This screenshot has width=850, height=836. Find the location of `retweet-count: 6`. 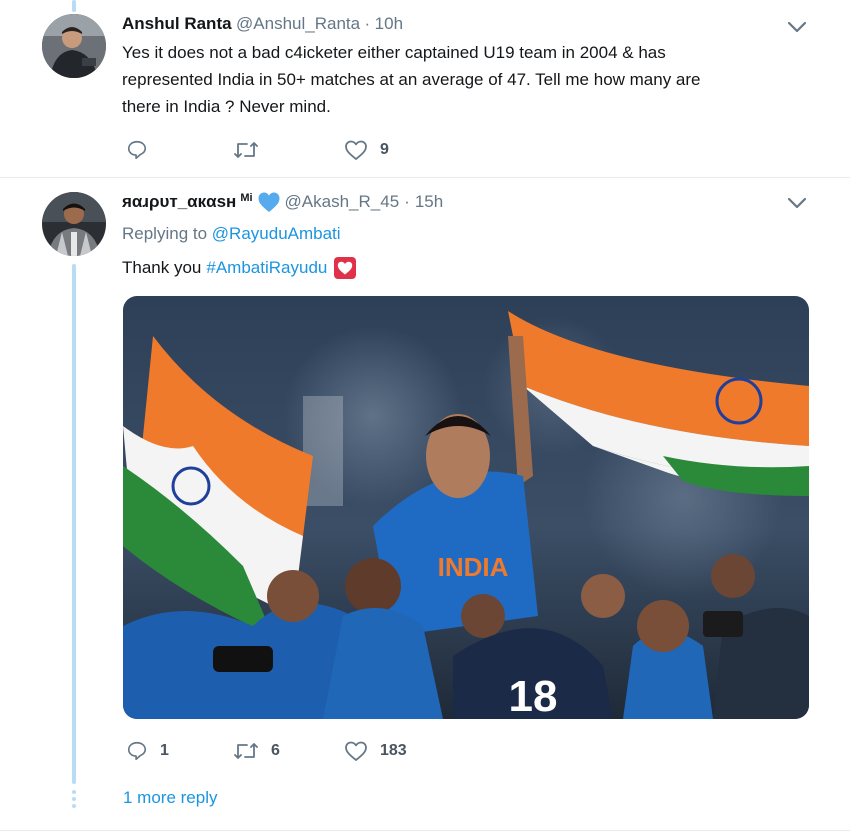

retweet-count: 6 is located at coordinates (275, 750).